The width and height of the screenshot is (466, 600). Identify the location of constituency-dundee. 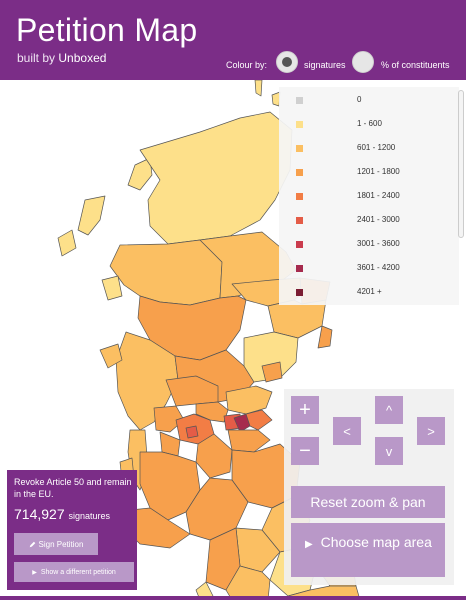
(272, 372).